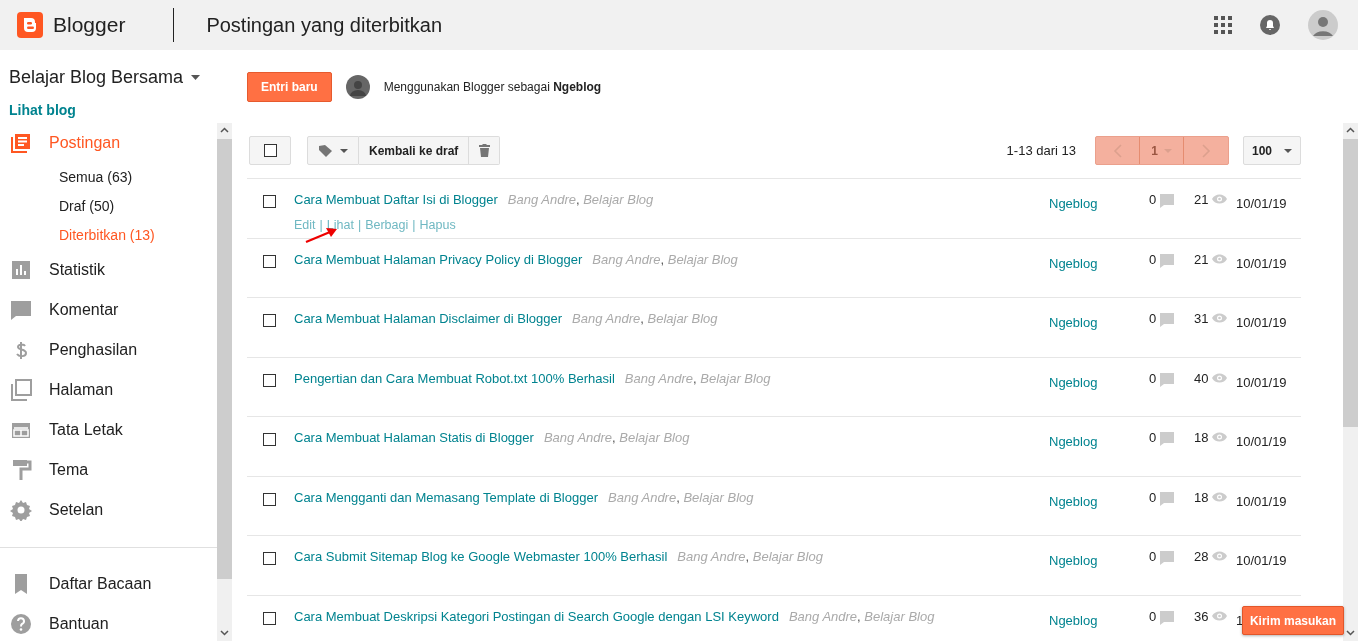  What do you see at coordinates (481, 557) in the screenshot?
I see `post-title-link: Cara Submit Sitemap Blog ke Google Webmaster 100% Berhasil` at bounding box center [481, 557].